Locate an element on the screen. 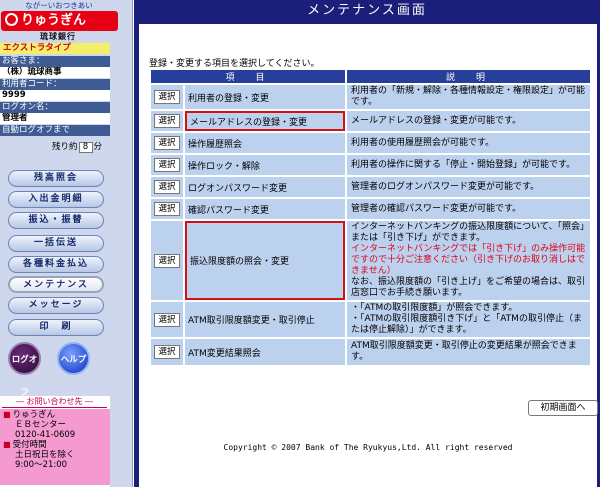 This screenshot has height=487, width=600. item-label: 操作ロック・解除 is located at coordinates (265, 165).